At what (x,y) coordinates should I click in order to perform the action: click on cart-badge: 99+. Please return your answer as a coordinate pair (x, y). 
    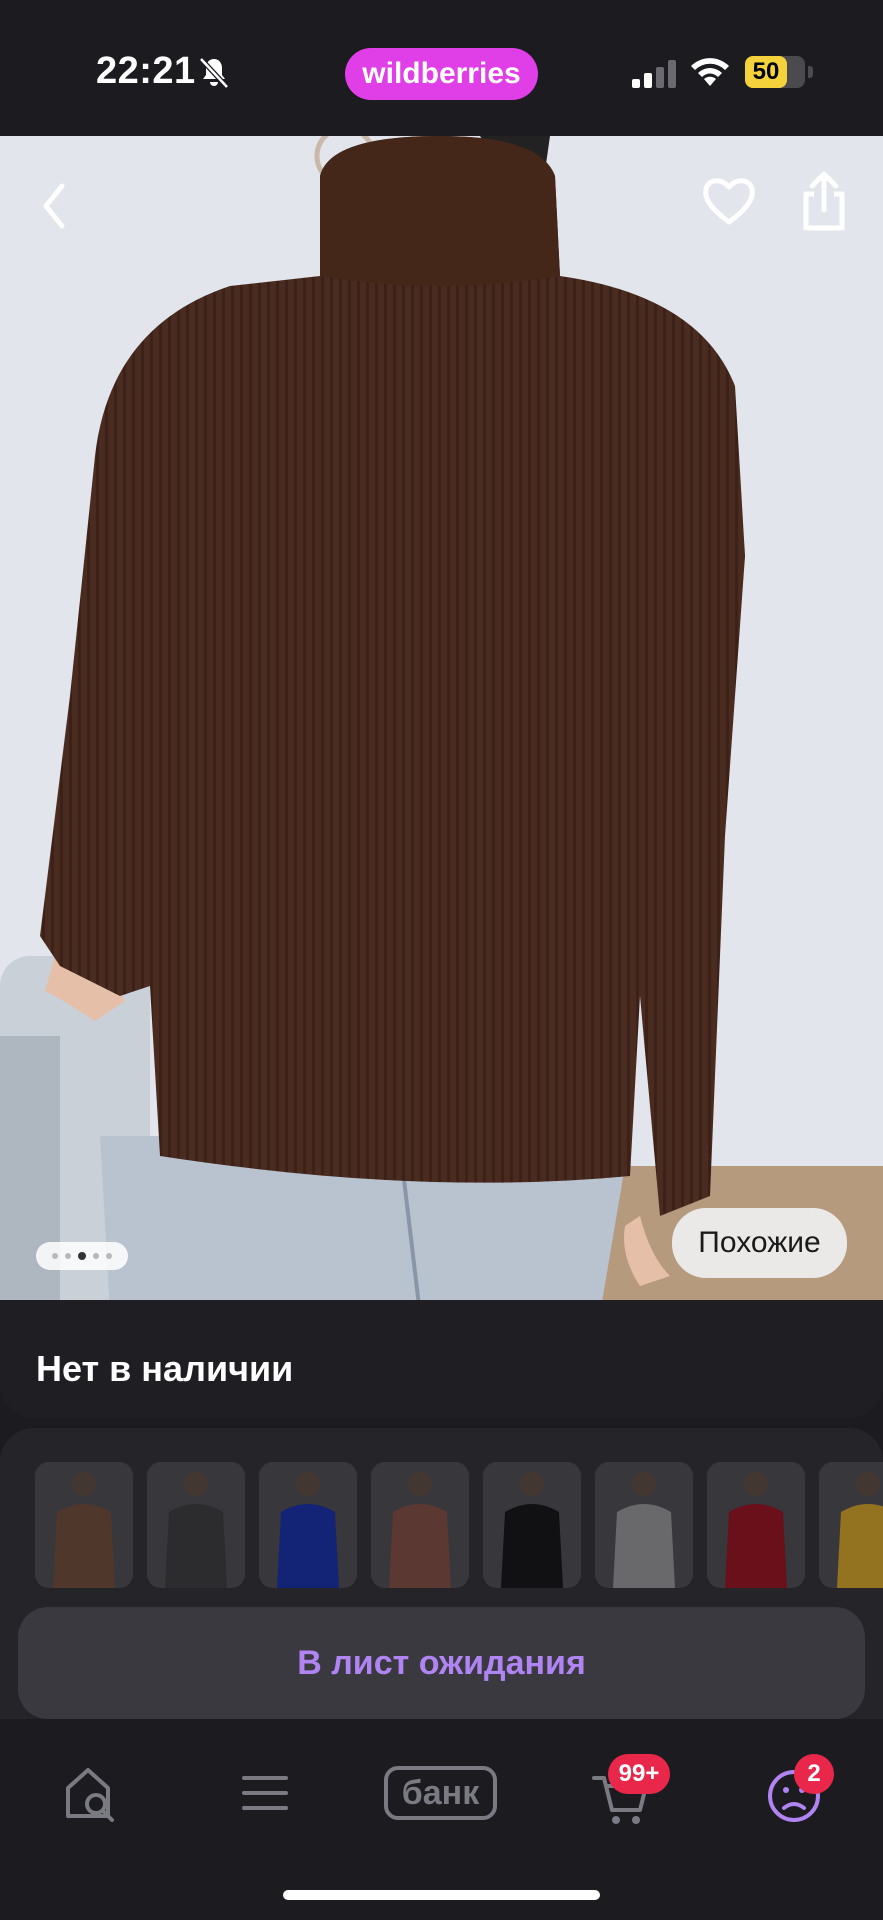
    Looking at the image, I should click on (639, 1774).